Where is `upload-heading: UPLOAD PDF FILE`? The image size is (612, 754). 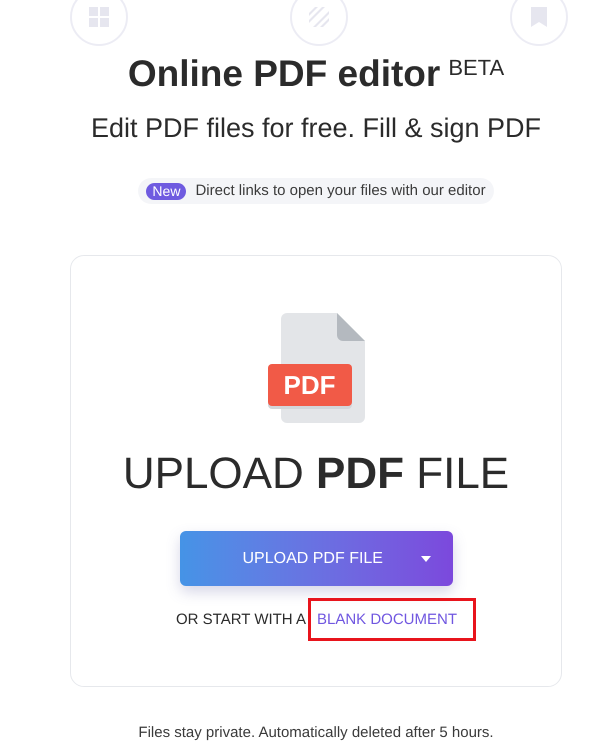
upload-heading: UPLOAD PDF FILE is located at coordinates (316, 474).